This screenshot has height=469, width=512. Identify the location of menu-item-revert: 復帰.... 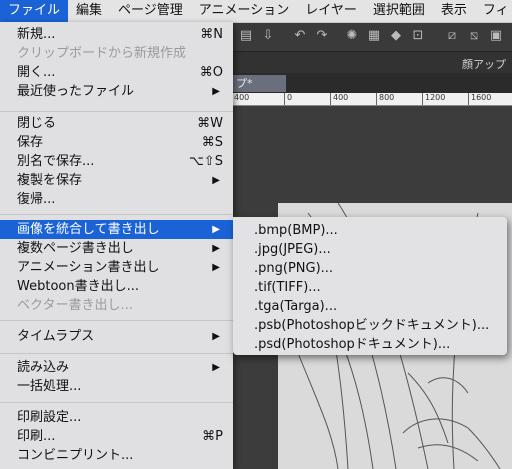
(116, 199).